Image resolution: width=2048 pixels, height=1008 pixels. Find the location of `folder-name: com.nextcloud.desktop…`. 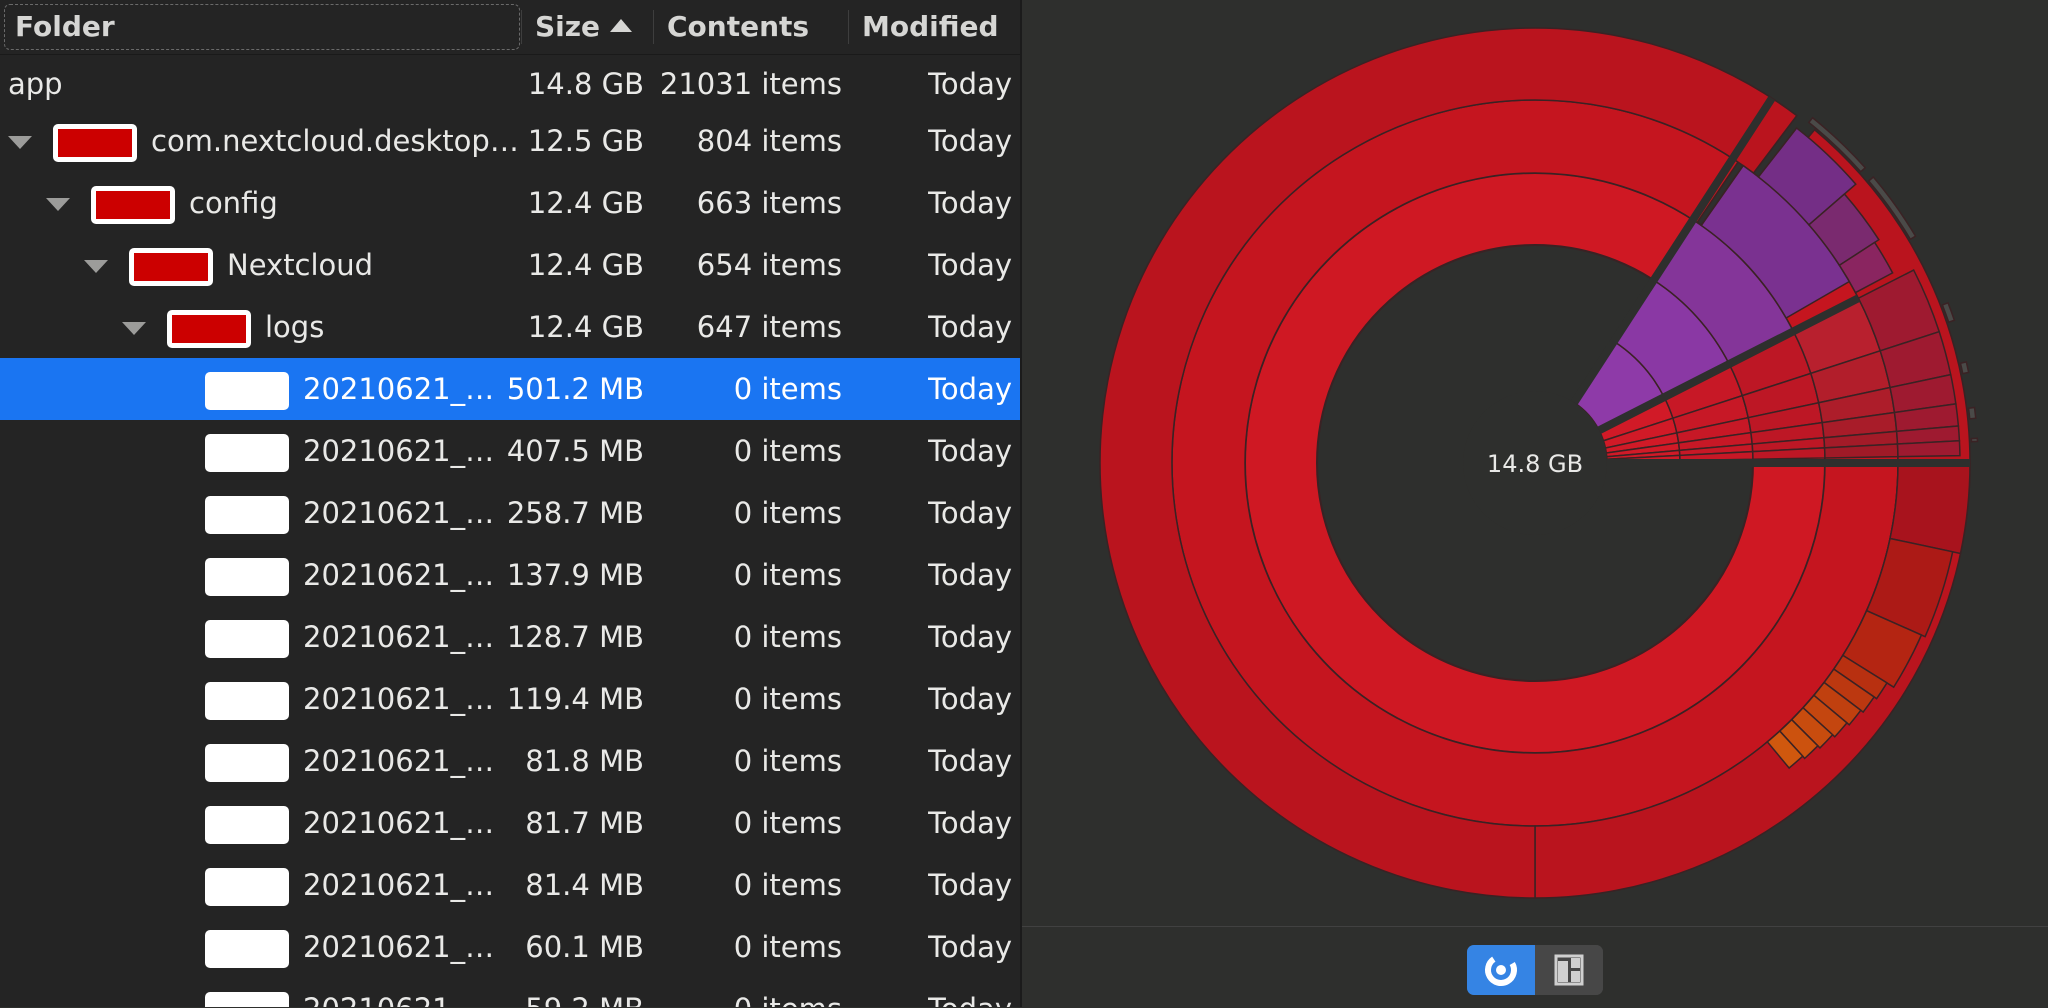

folder-name: com.nextcloud.desktop… is located at coordinates (335, 141).